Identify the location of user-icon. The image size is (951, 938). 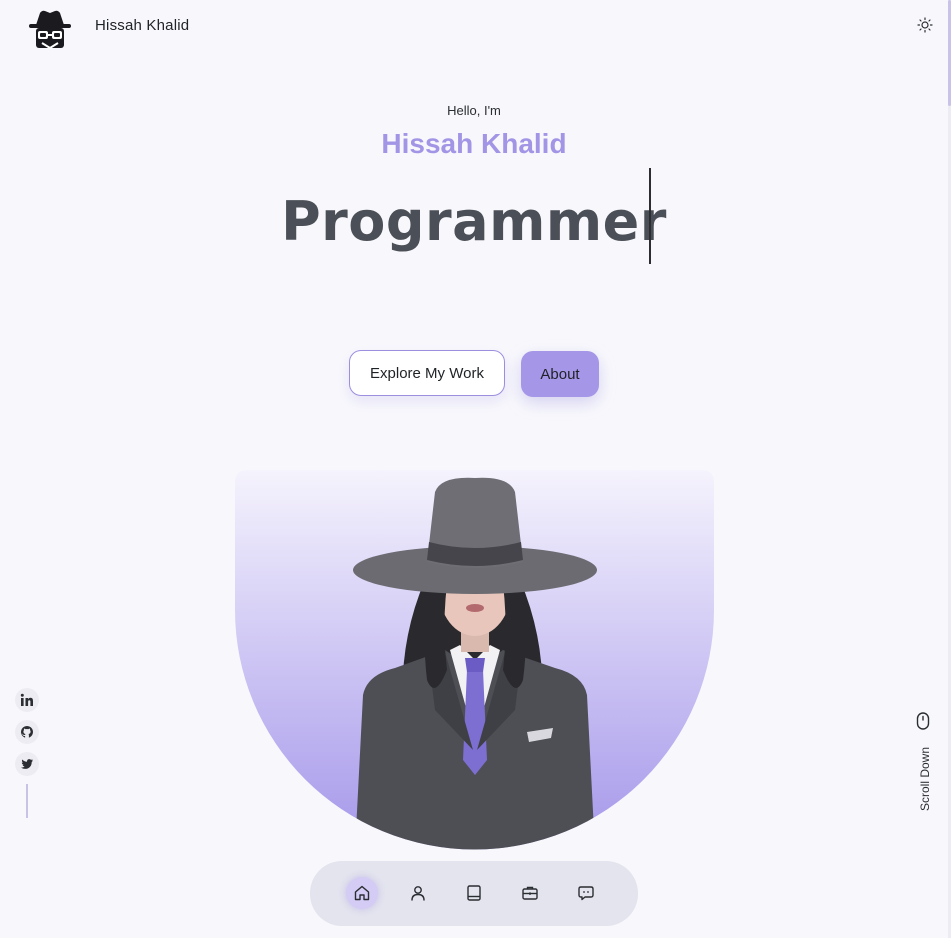
(418, 893).